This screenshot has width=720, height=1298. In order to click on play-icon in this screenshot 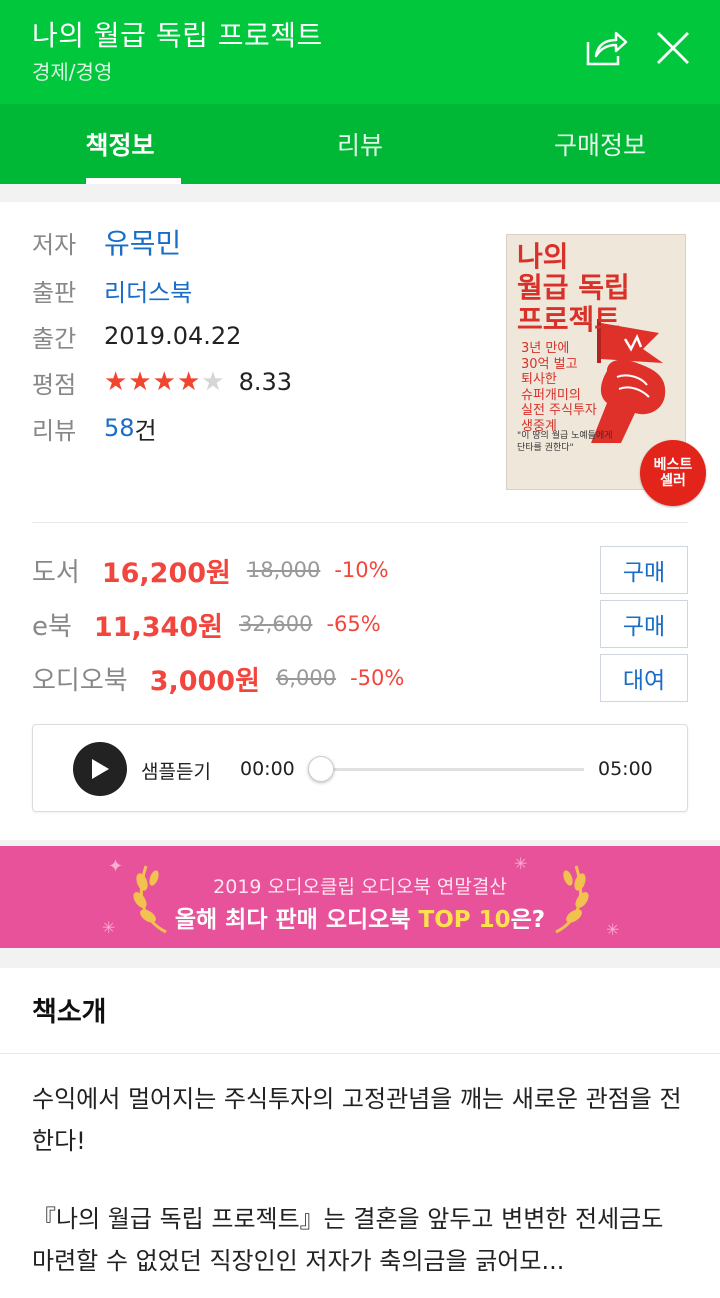, I will do `click(100, 769)`.